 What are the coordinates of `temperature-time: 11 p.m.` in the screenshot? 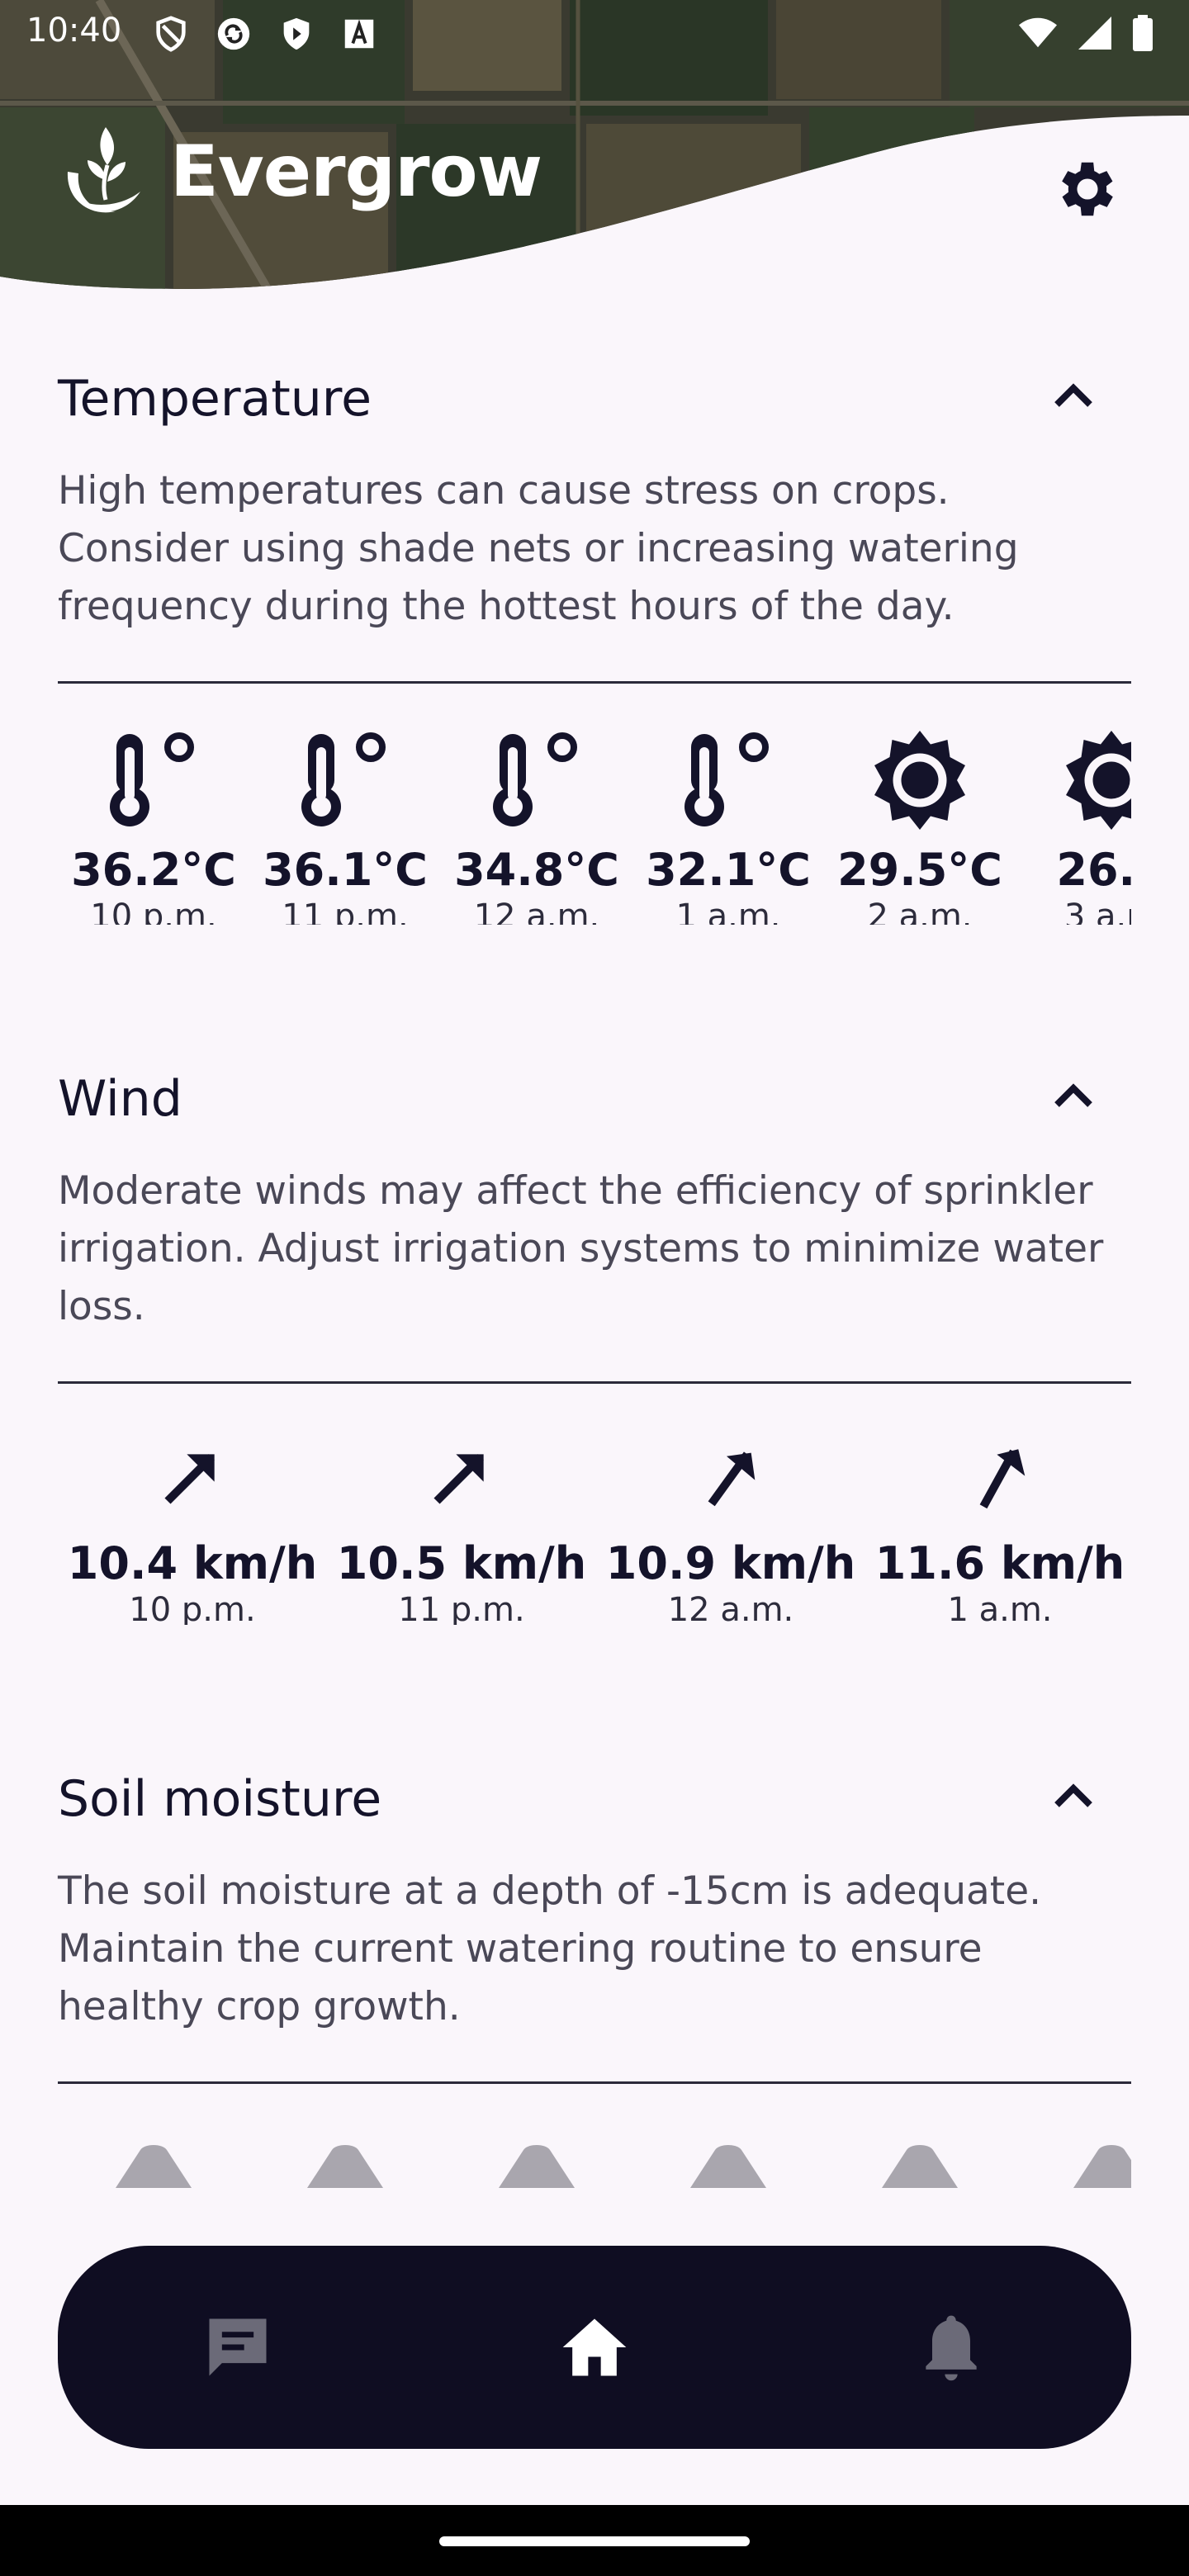 It's located at (345, 911).